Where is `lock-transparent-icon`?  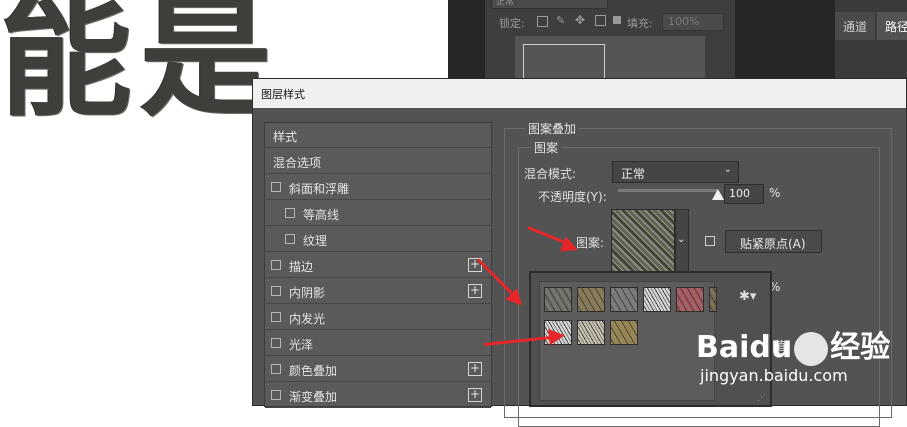 lock-transparent-icon is located at coordinates (542, 21).